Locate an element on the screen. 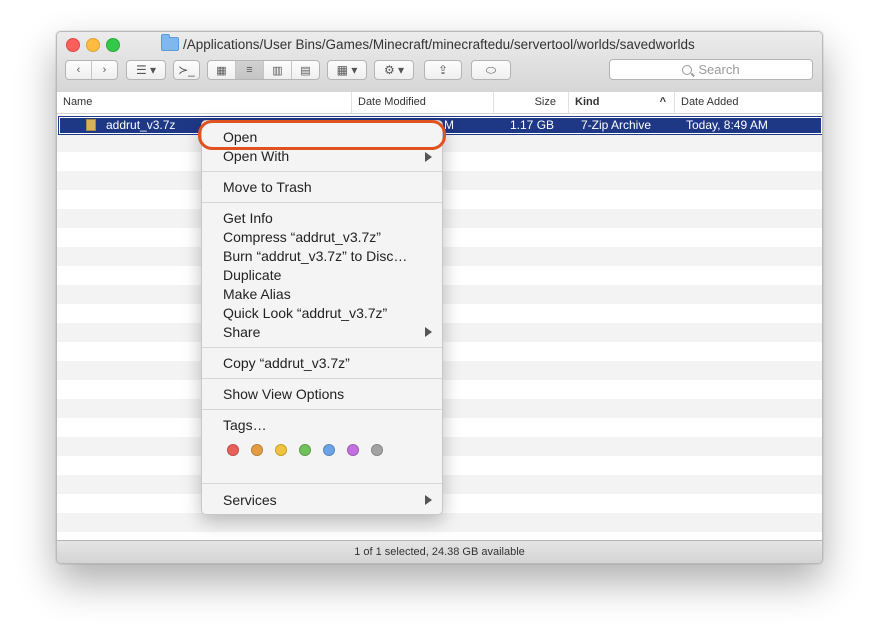  column-view-button: ▥ is located at coordinates (278, 70).